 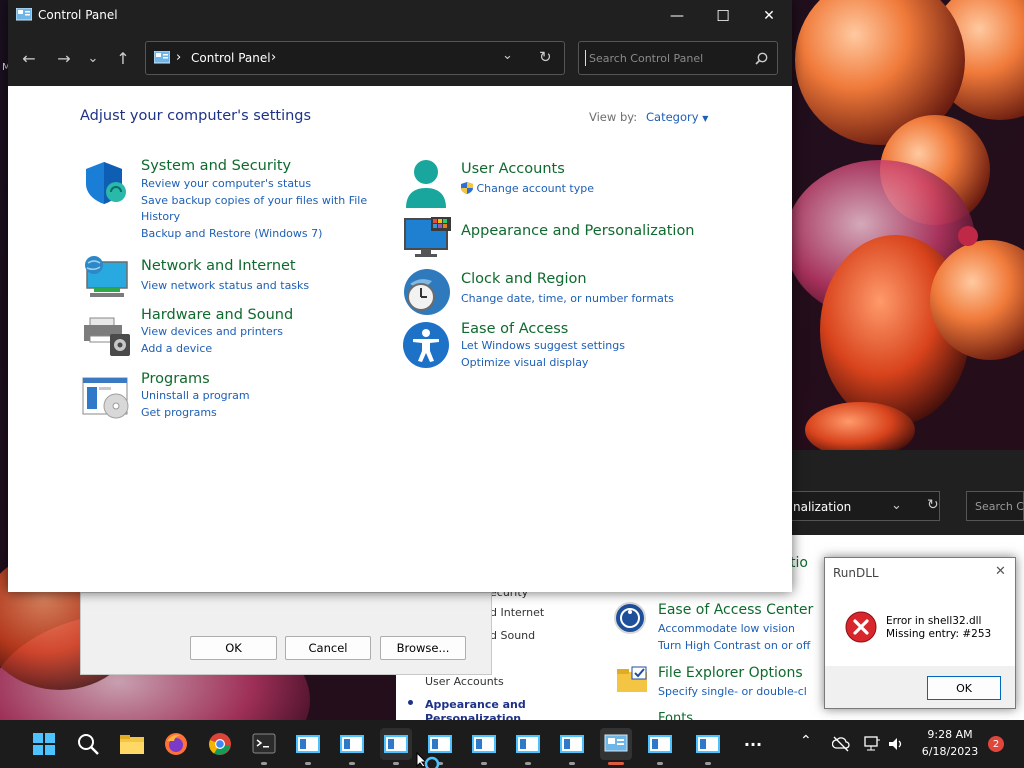 I want to click on search-input, so click(x=665, y=58).